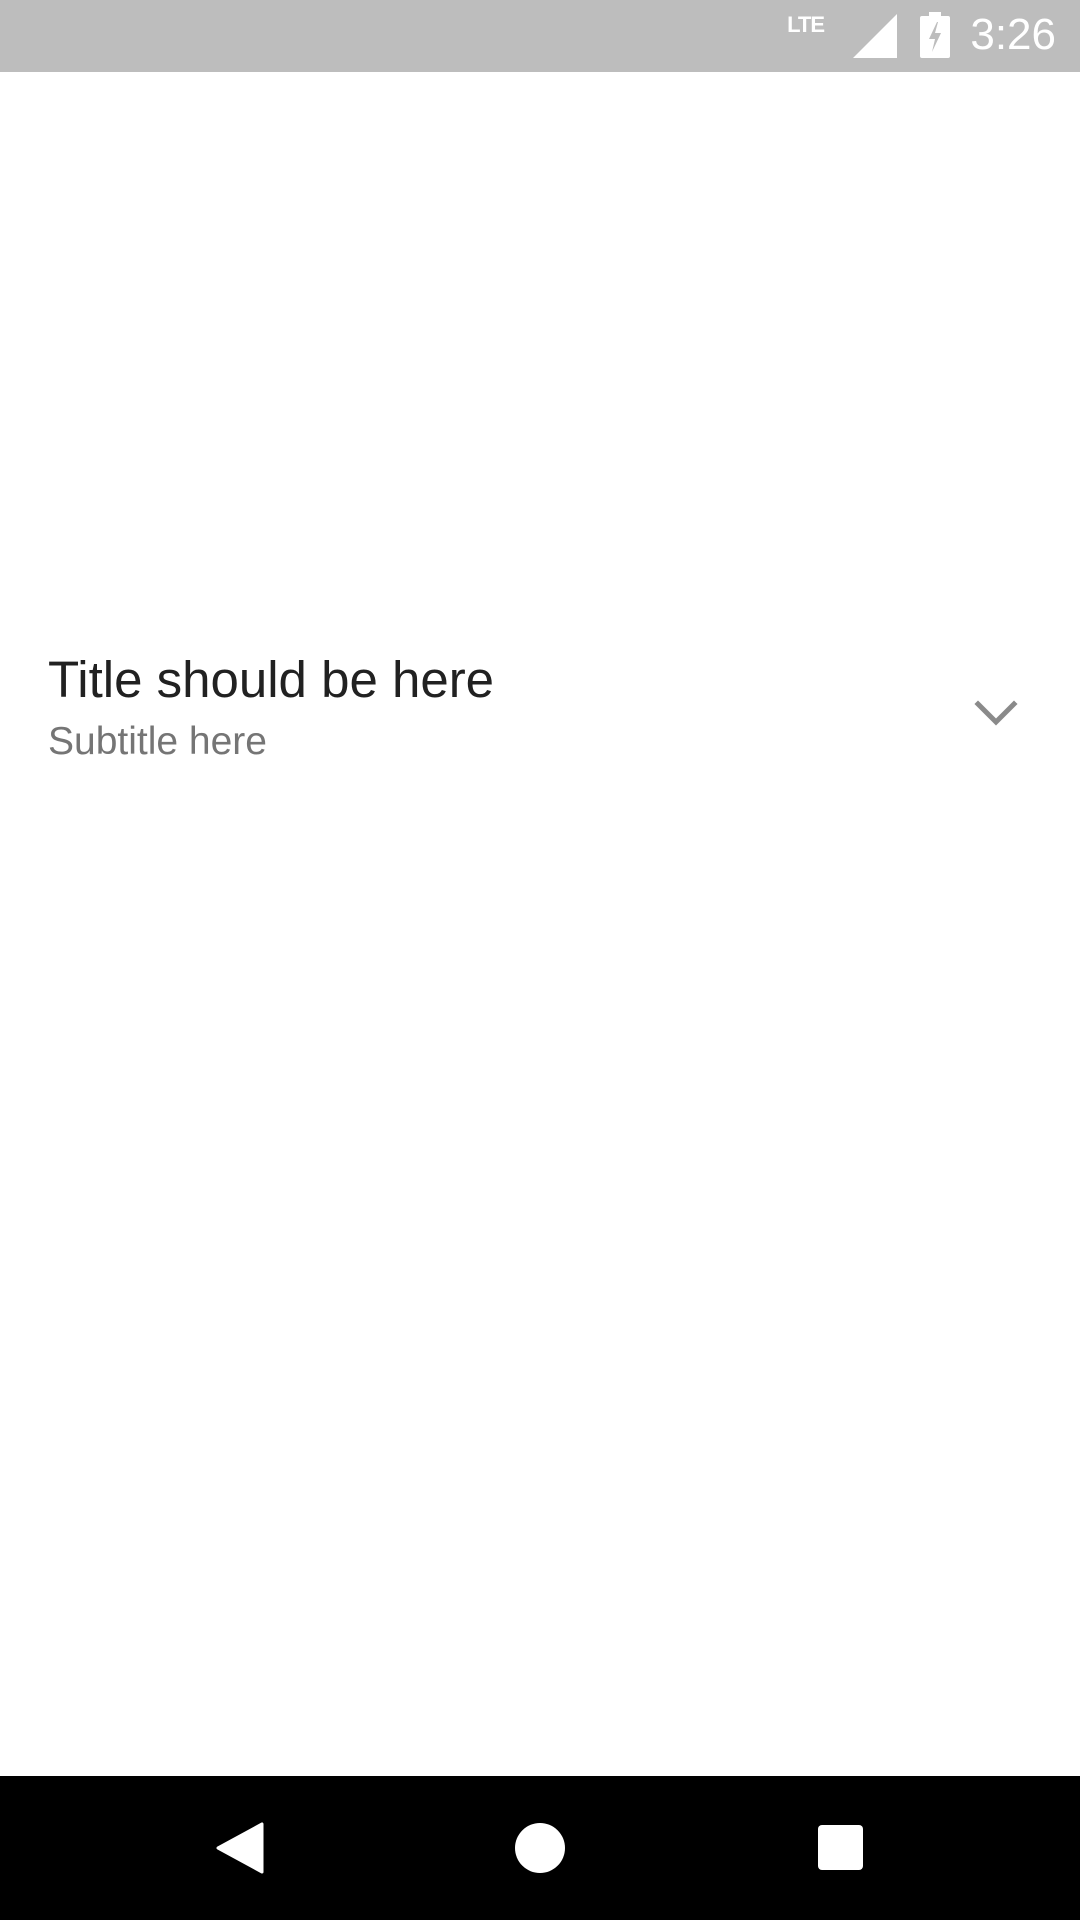 The width and height of the screenshot is (1080, 1920). What do you see at coordinates (540, 710) in the screenshot?
I see `expandable-list-item: Title should be here Subtitle here` at bounding box center [540, 710].